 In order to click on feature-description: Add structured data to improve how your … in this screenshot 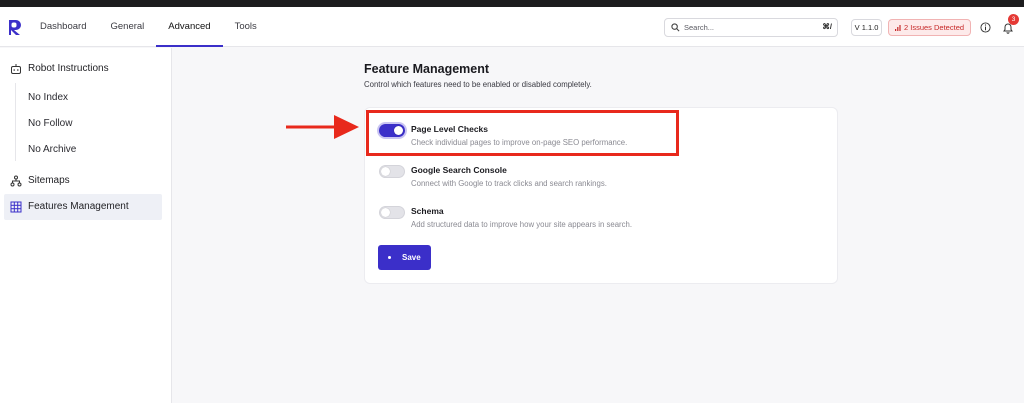, I will do `click(522, 224)`.